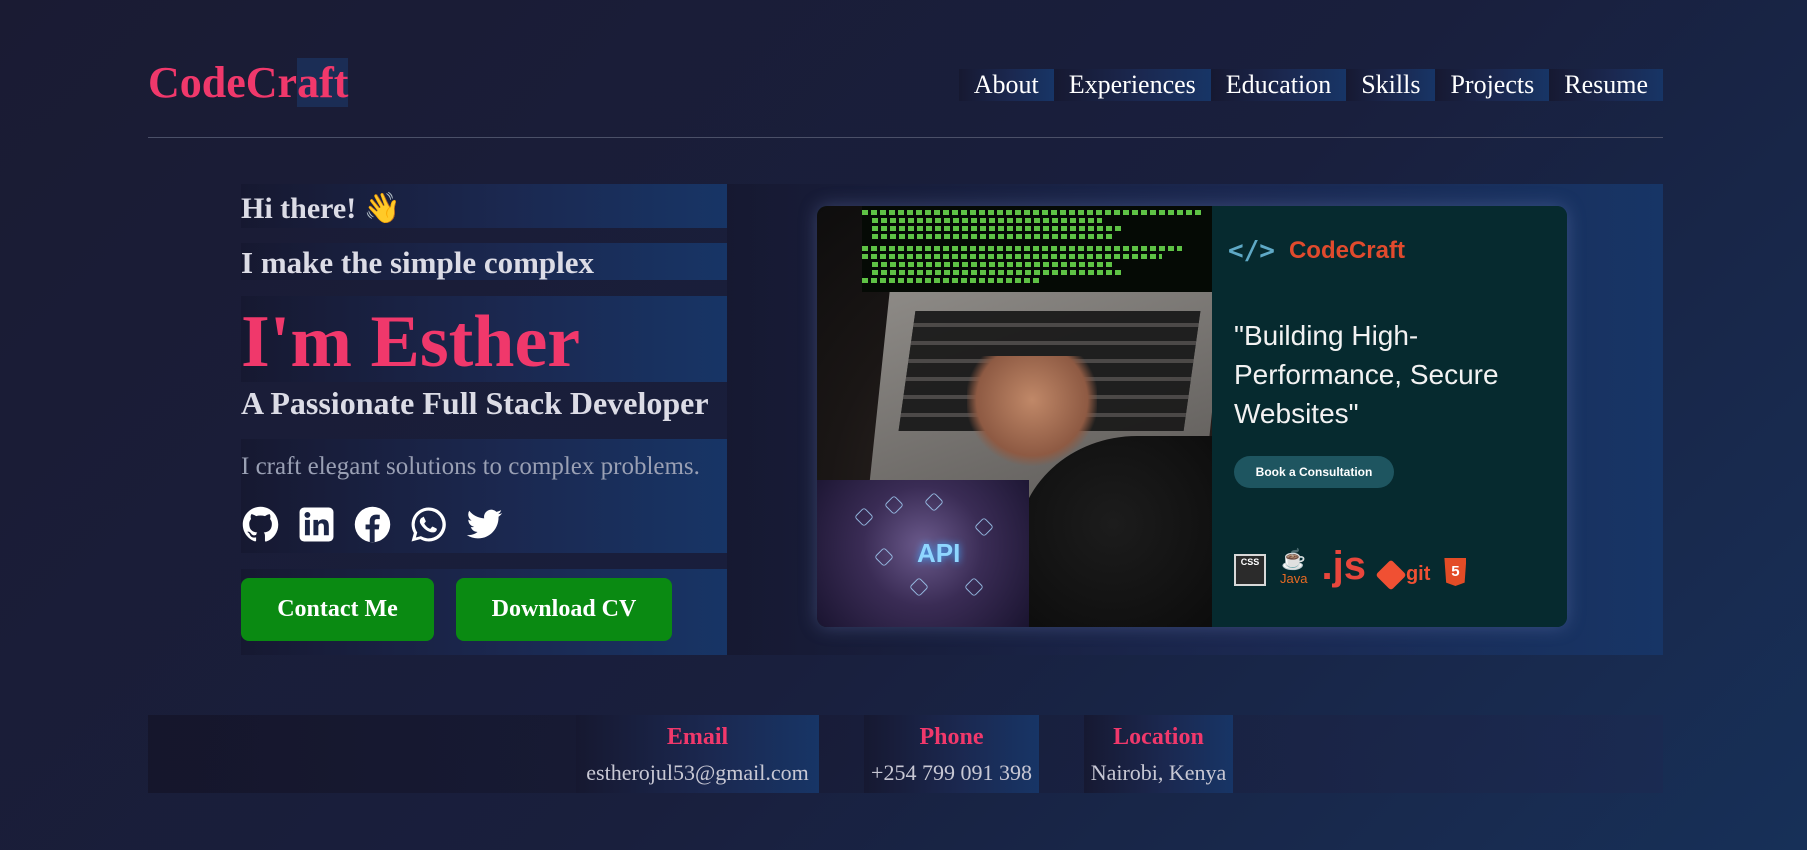 Image resolution: width=1807 pixels, height=850 pixels. Describe the element at coordinates (1314, 472) in the screenshot. I see `book-consultation-button: Book a Consultation` at that location.